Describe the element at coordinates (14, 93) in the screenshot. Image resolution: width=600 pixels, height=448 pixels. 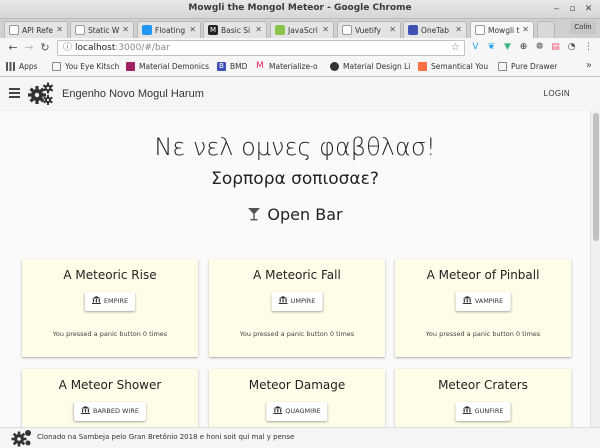
I see `hamburger-menu-icon` at that location.